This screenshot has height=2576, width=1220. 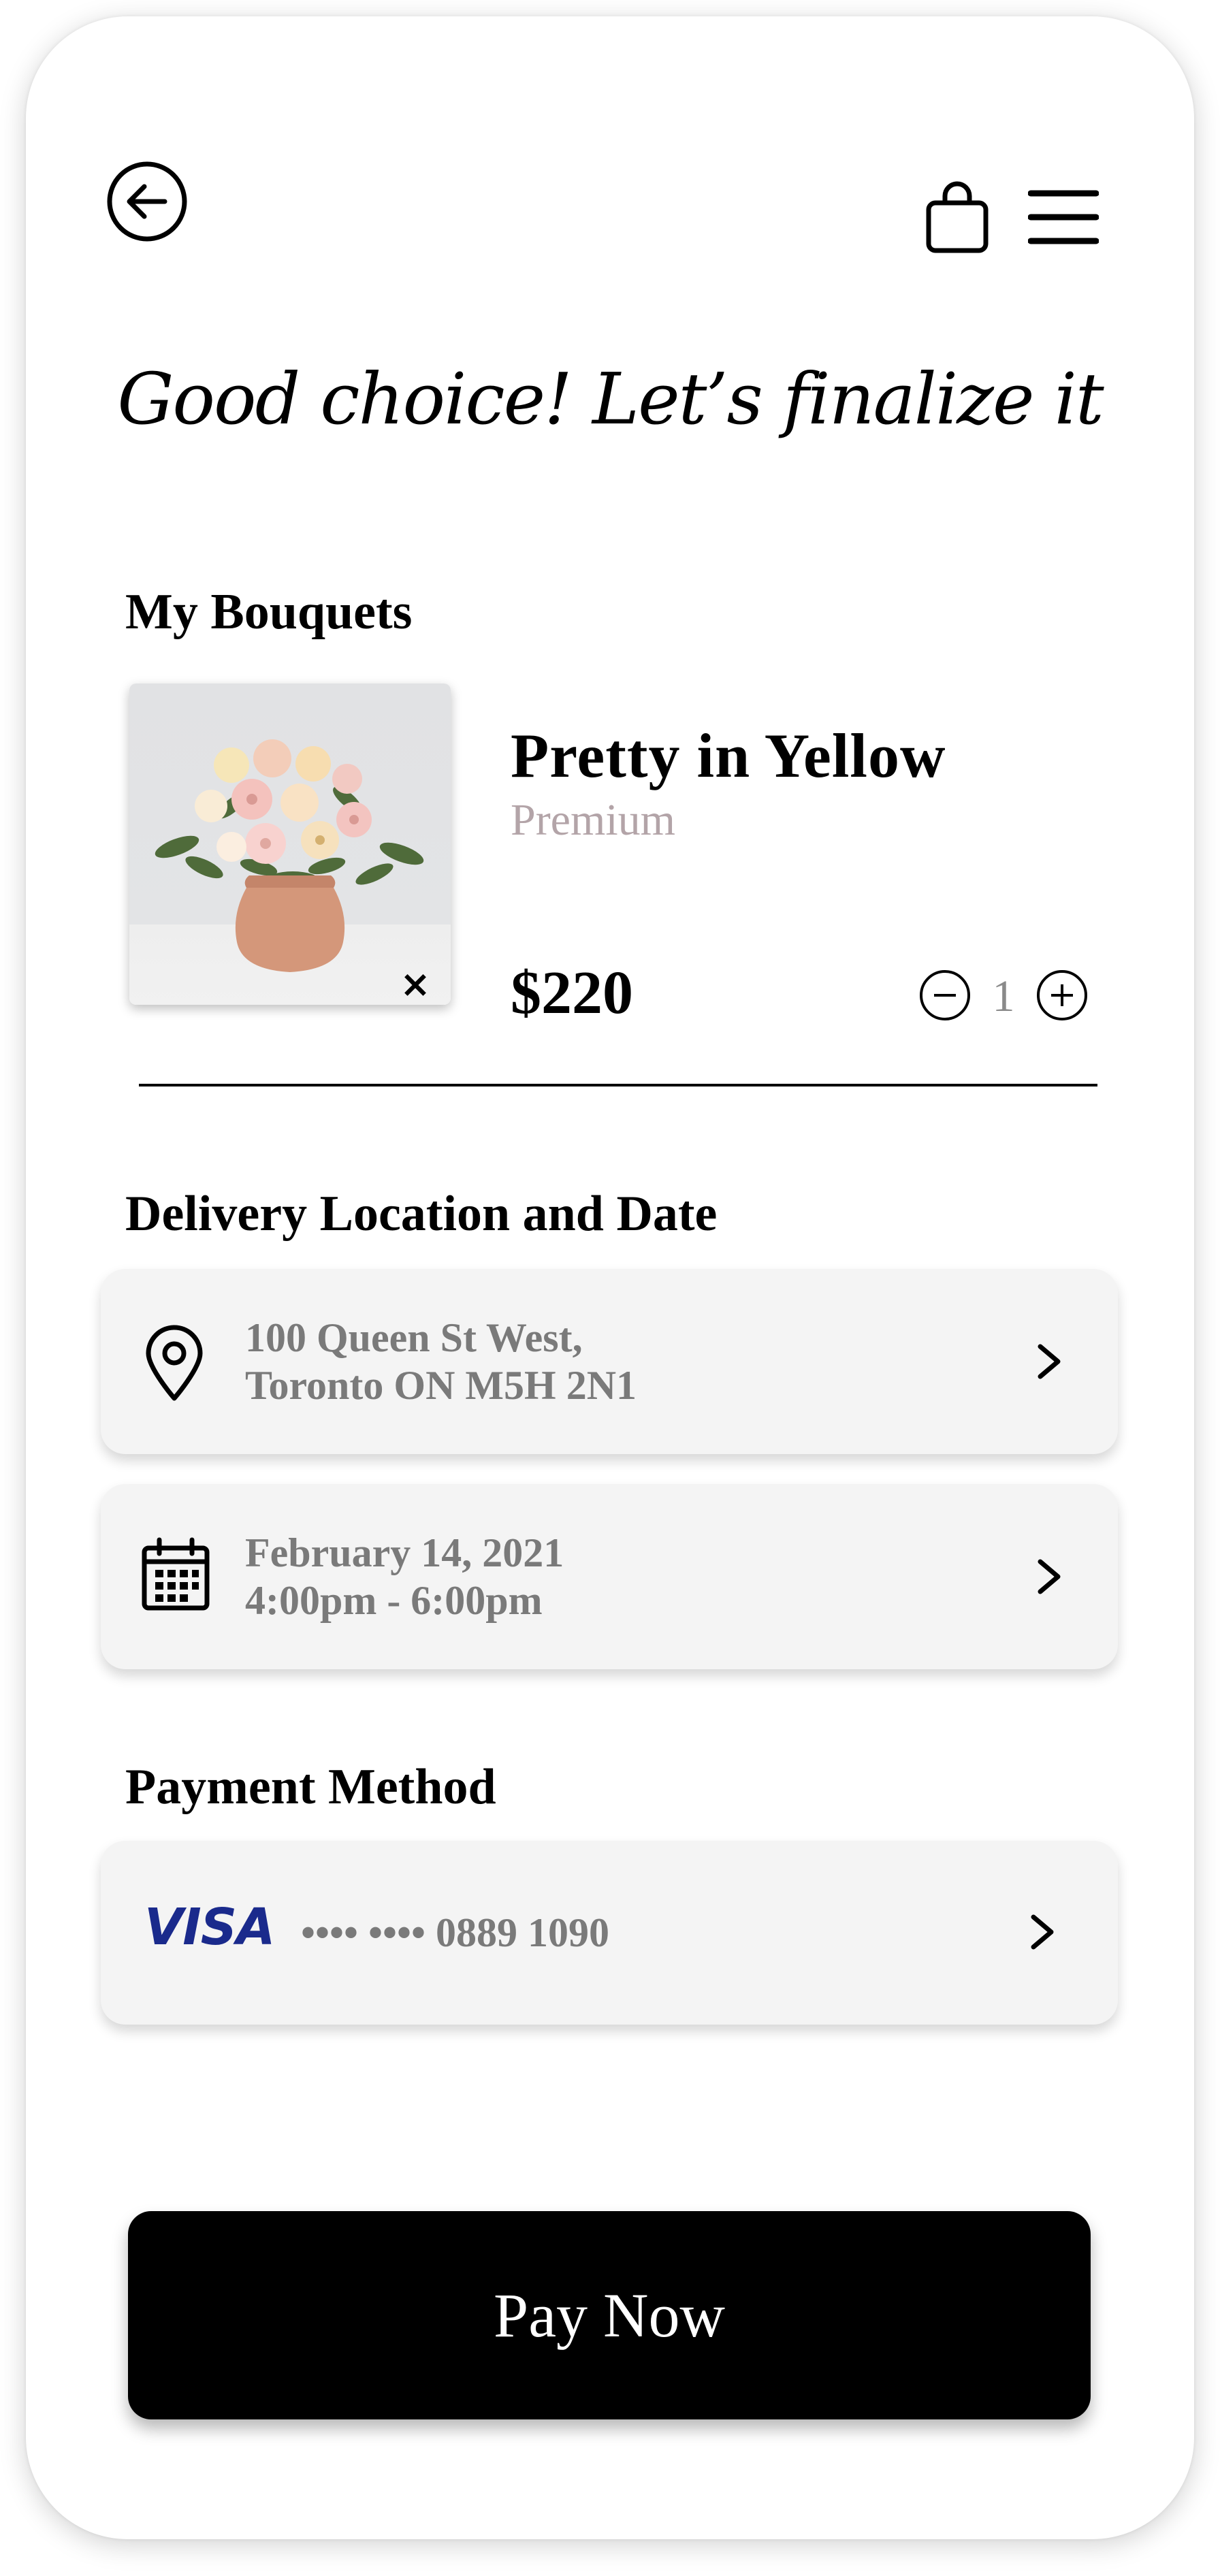 I want to click on back-button, so click(x=147, y=201).